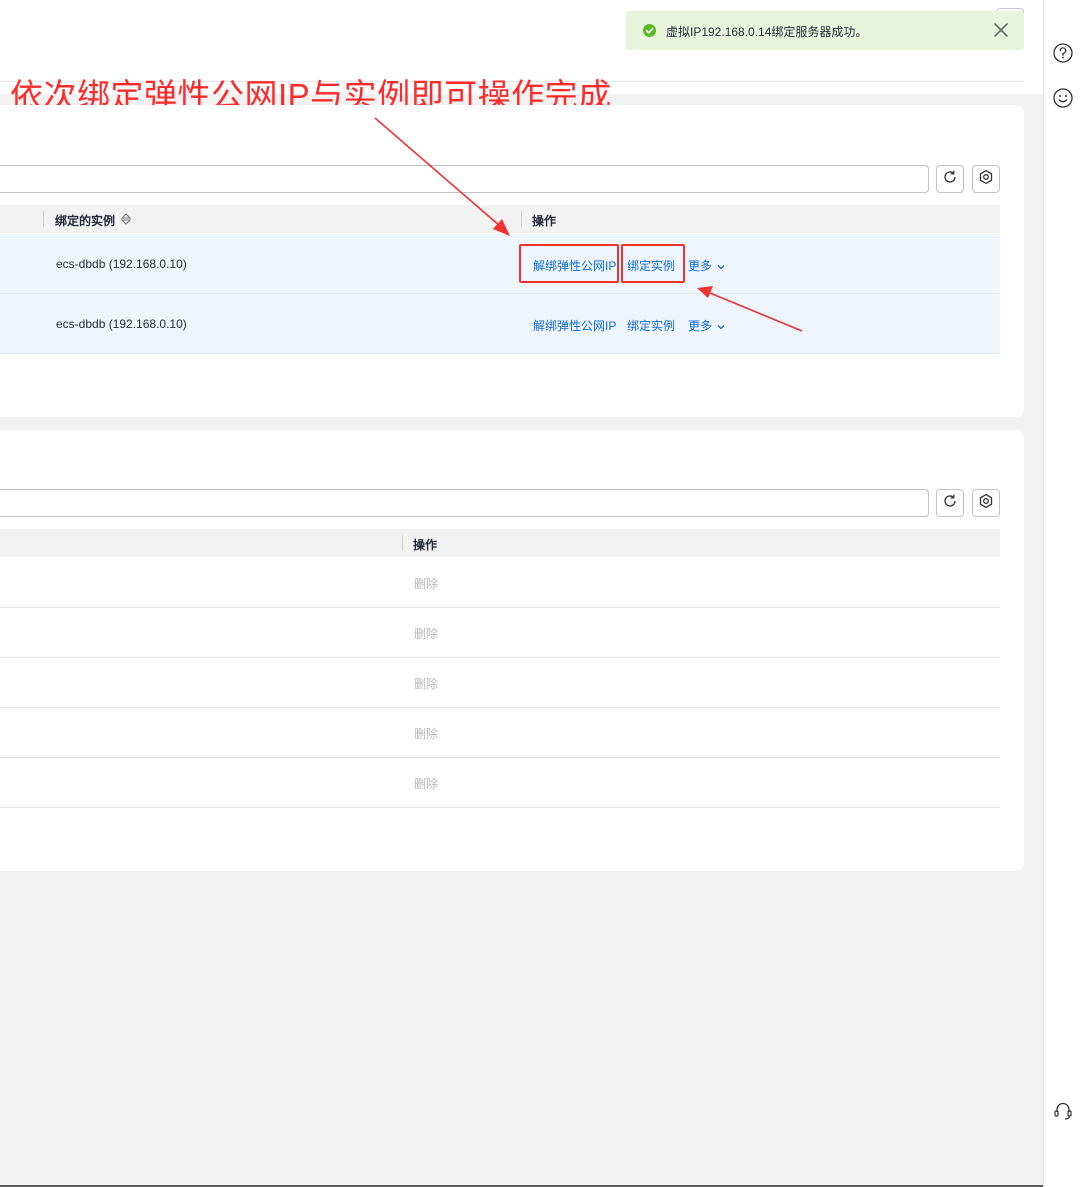 The height and width of the screenshot is (1187, 1080). What do you see at coordinates (1063, 98) in the screenshot?
I see `smile-icon` at bounding box center [1063, 98].